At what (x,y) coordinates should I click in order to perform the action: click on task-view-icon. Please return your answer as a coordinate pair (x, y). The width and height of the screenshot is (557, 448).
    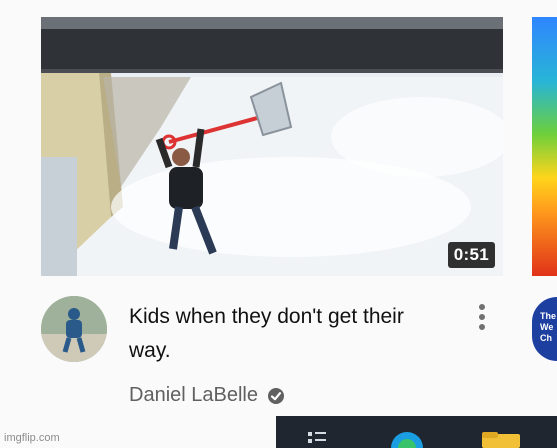
    Looking at the image, I should click on (317, 439).